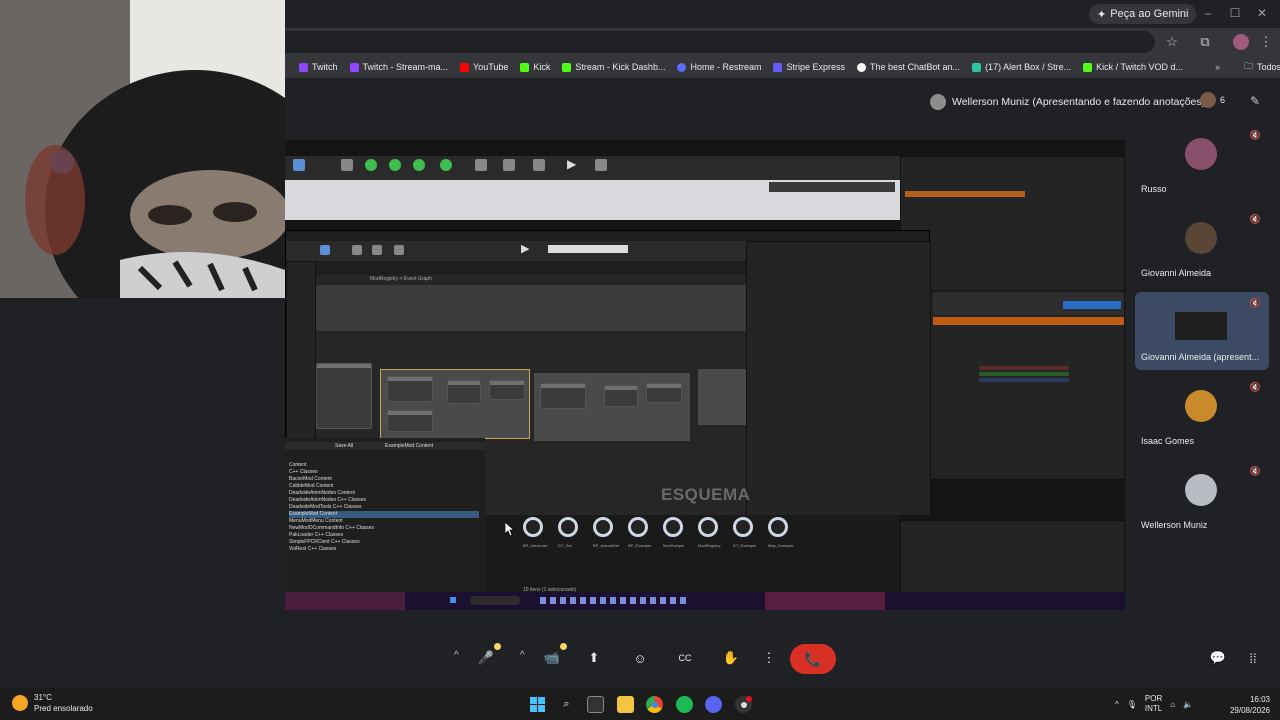 The image size is (1280, 720). What do you see at coordinates (1259, 699) in the screenshot?
I see `clock-time: 16:03` at bounding box center [1259, 699].